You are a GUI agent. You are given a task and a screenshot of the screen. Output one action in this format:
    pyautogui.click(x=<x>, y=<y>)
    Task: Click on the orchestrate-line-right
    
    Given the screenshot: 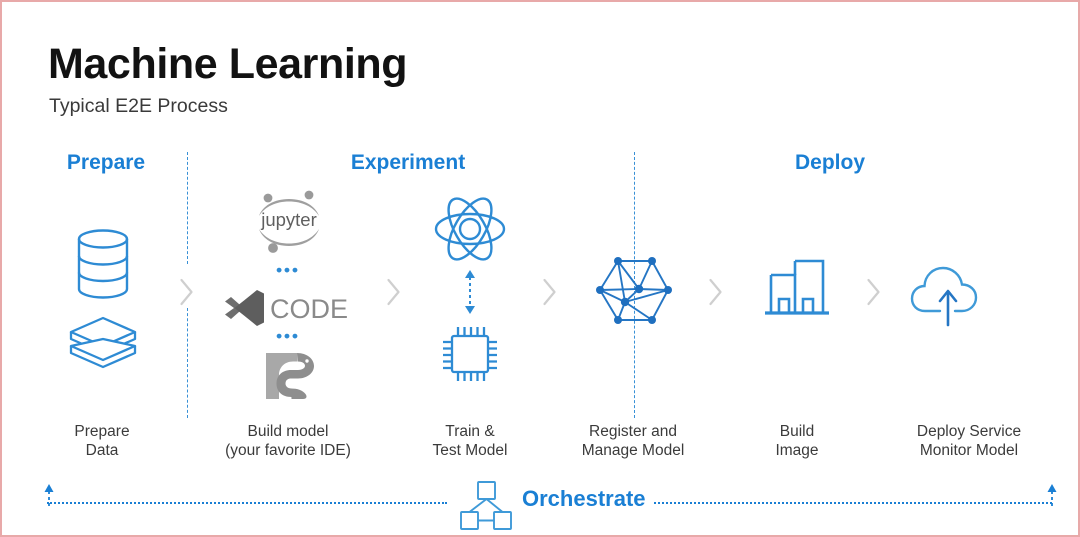 What is the action you would take?
    pyautogui.click(x=853, y=503)
    